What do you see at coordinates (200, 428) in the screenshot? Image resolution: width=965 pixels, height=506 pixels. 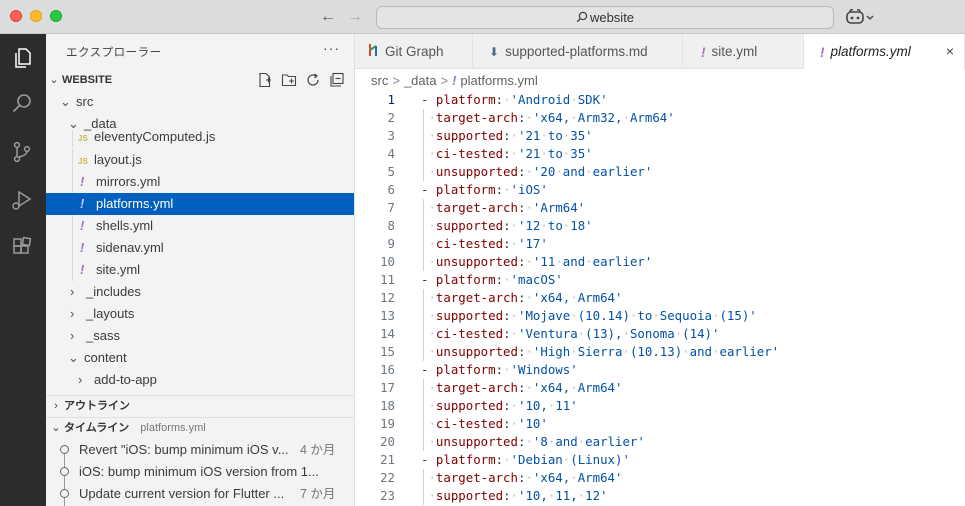 I see `timeline-section-header: ⌄ タイムライン platforms.yml` at bounding box center [200, 428].